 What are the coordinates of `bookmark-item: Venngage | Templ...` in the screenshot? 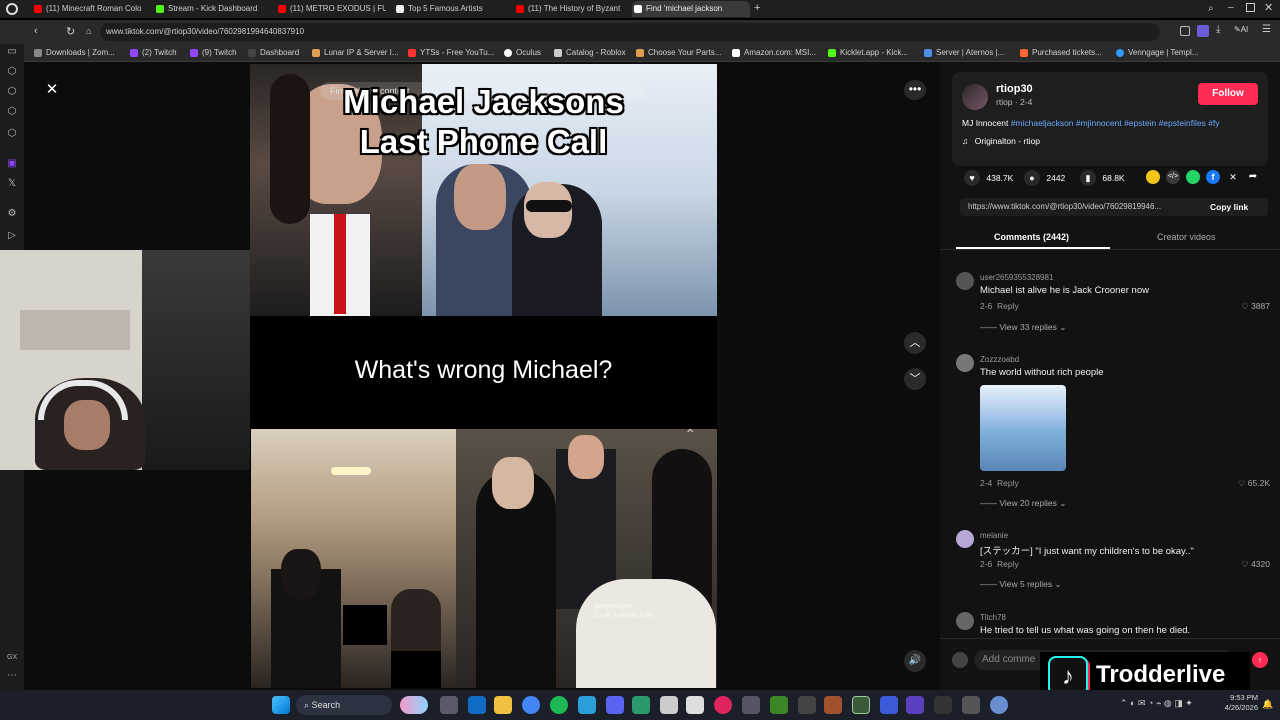 It's located at (1157, 53).